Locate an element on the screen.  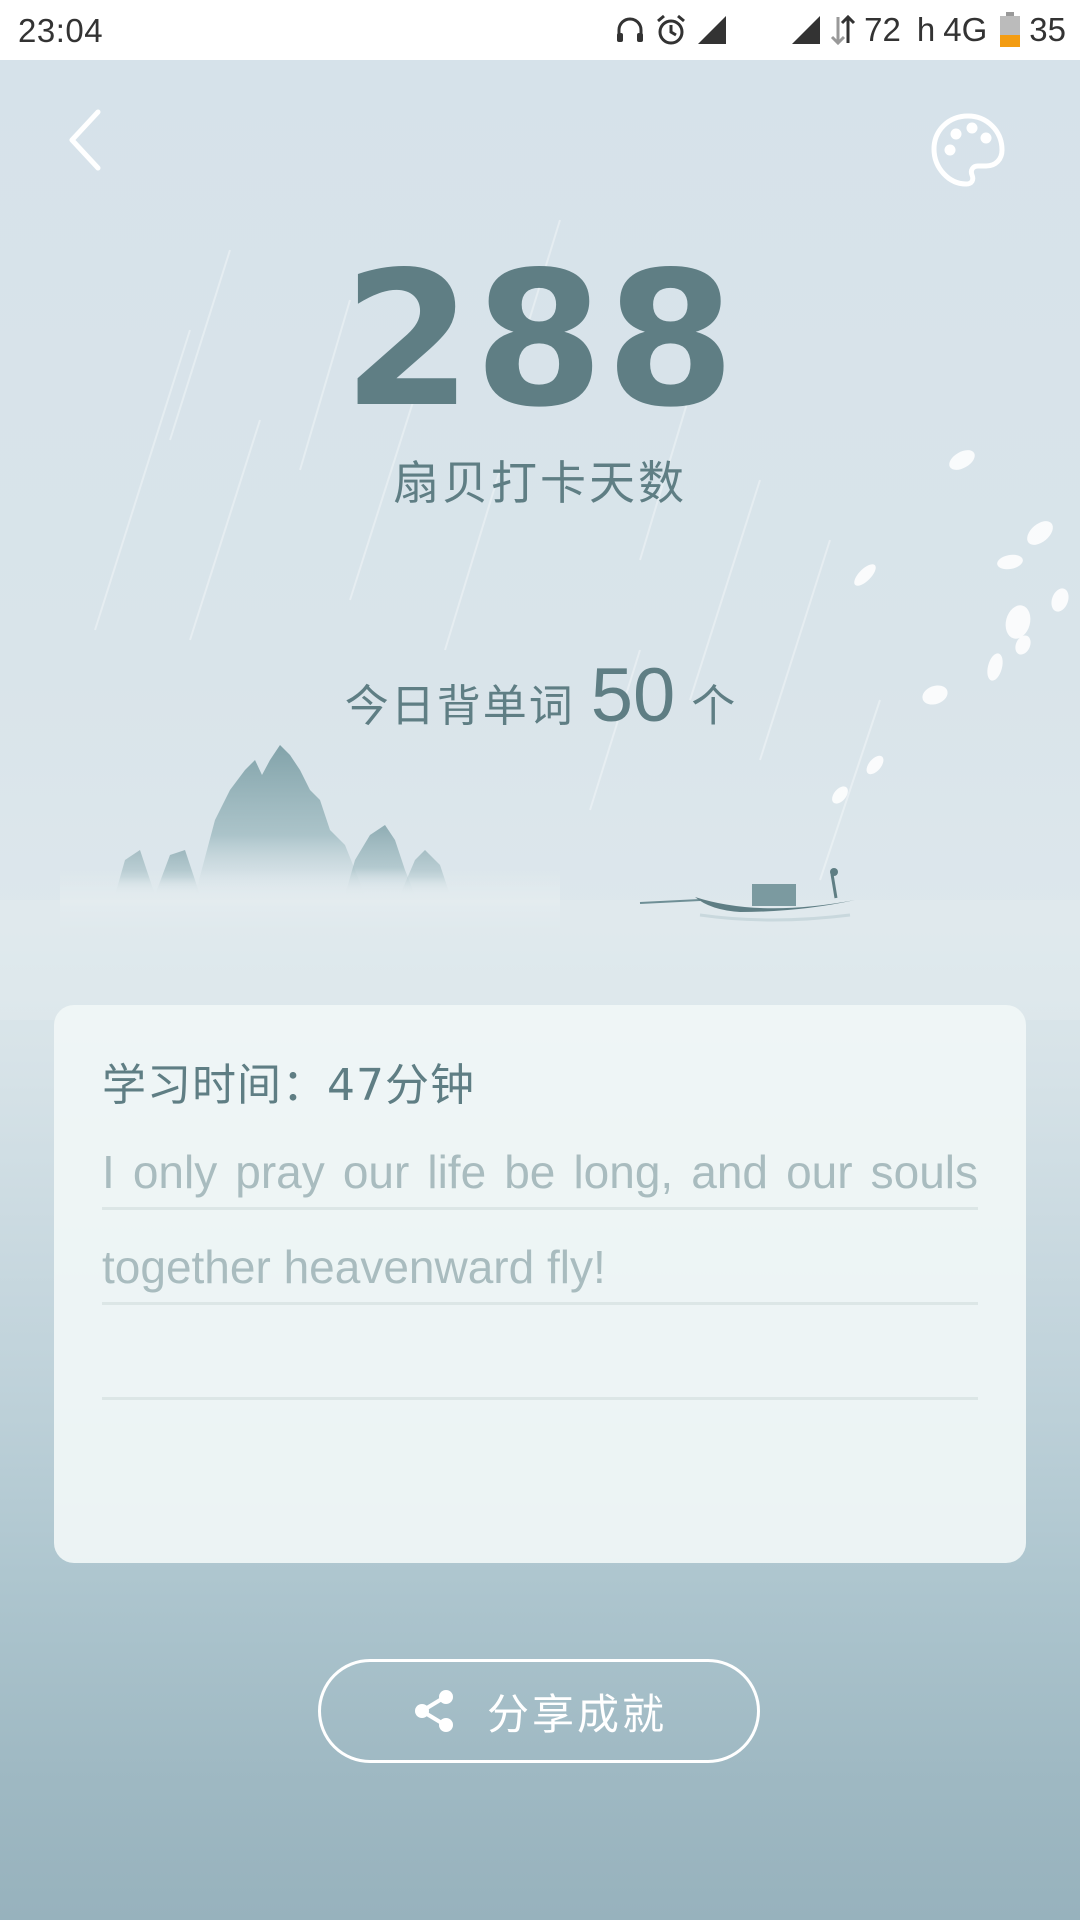
headset-icon is located at coordinates (630, 30).